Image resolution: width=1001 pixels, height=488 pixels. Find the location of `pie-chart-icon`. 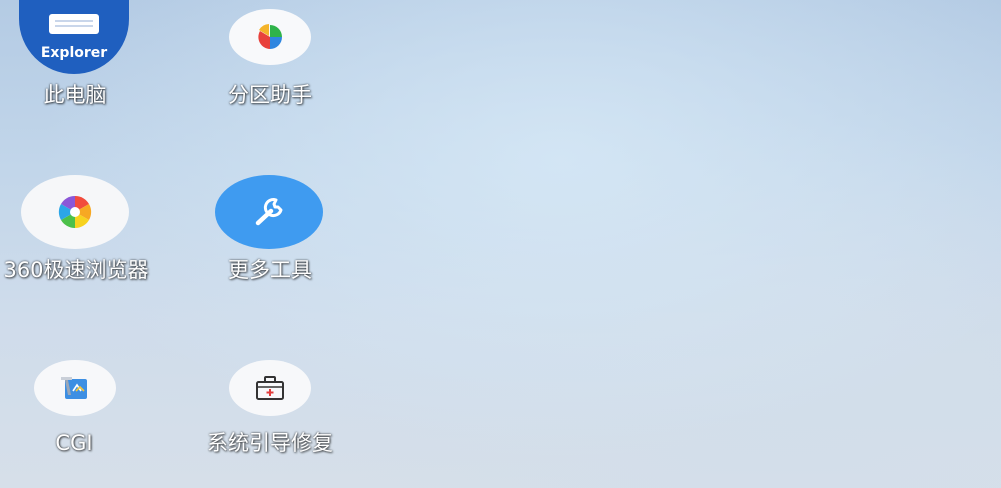

pie-chart-icon is located at coordinates (270, 37).